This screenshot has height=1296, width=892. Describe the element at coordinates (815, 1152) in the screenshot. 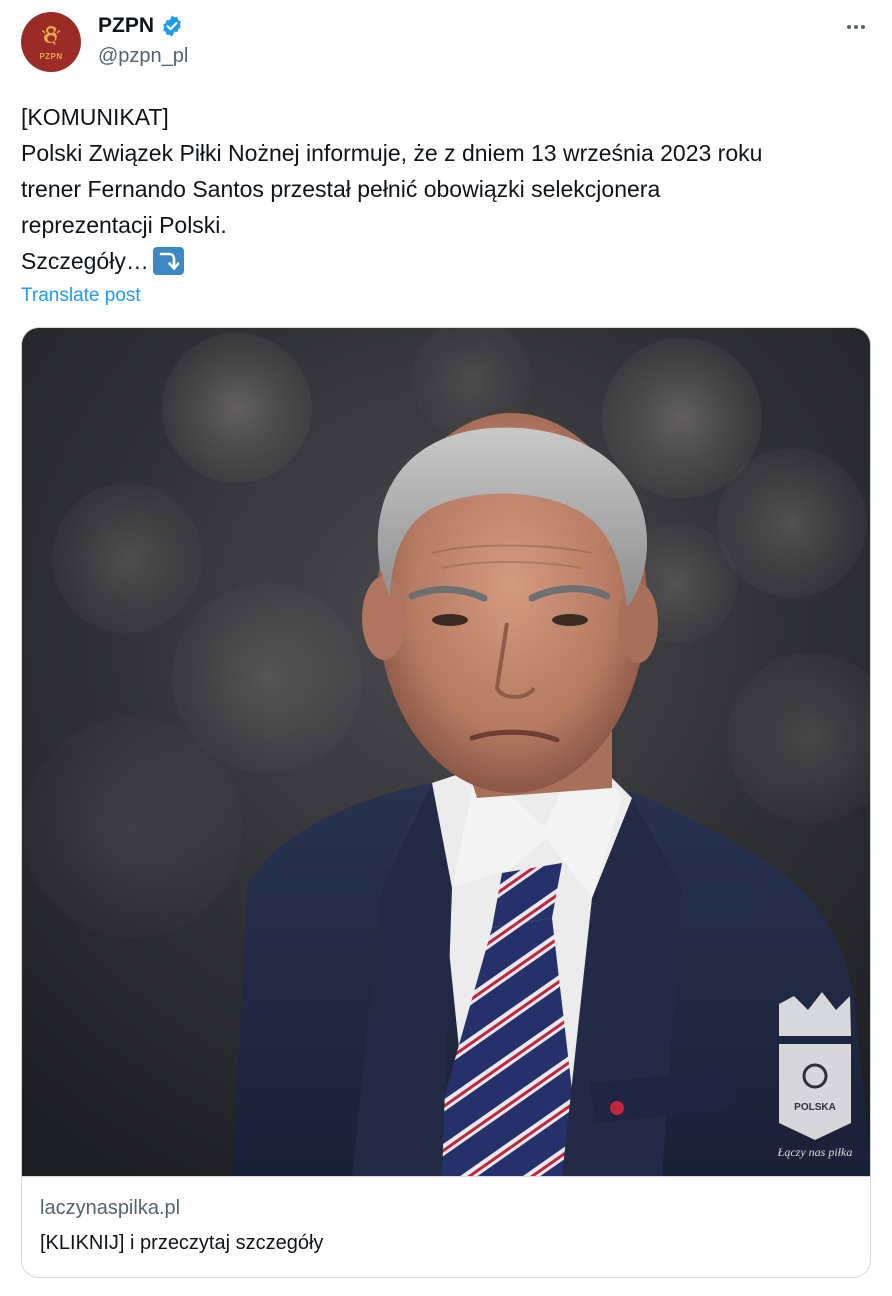

I see `logo-tagline: Łączy nas piłka` at that location.